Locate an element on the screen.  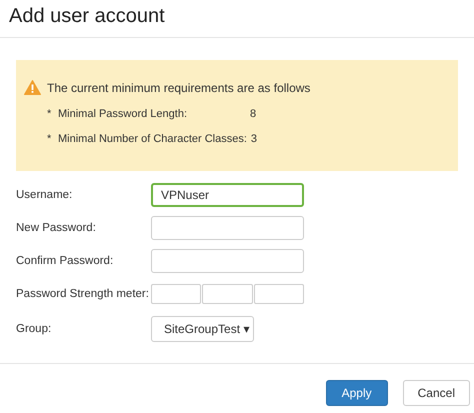
apply-button: Apply is located at coordinates (357, 393).